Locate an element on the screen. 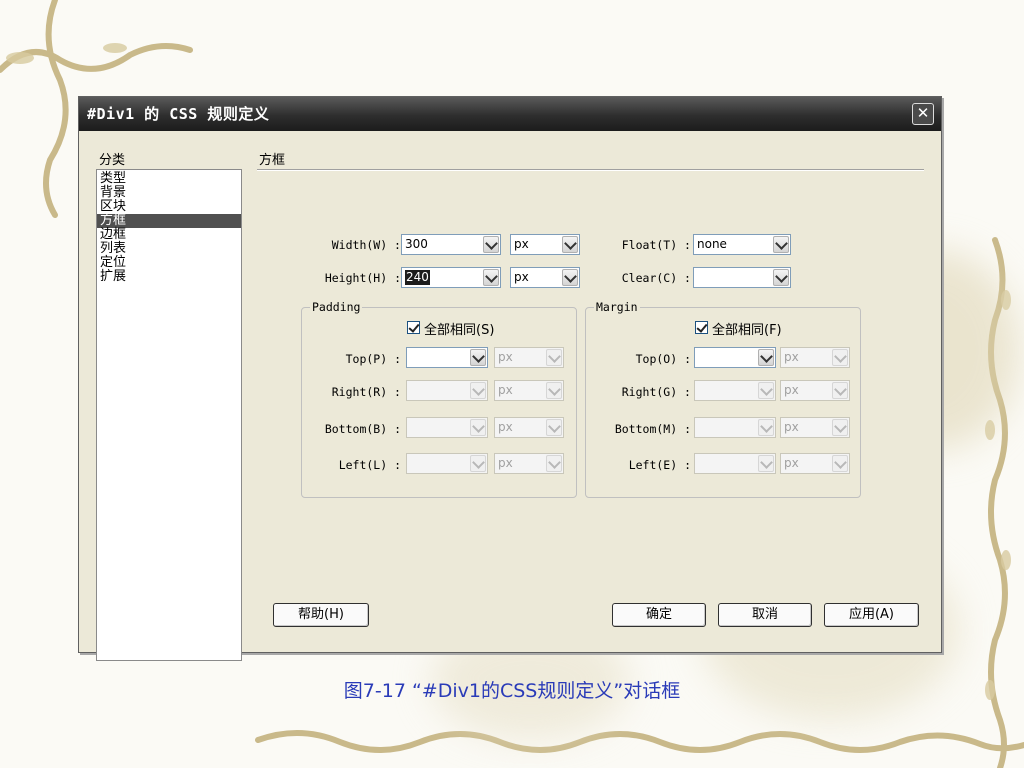 The image size is (1024, 768). margin-bottom-label: Bottom(M) : is located at coordinates (652, 429).